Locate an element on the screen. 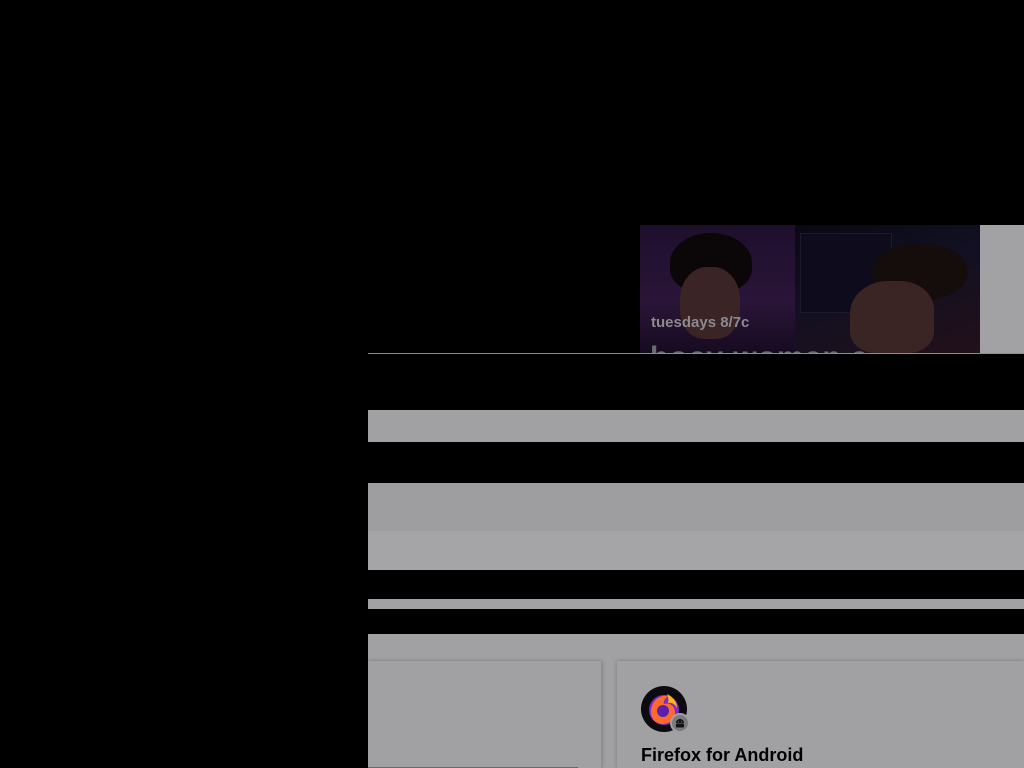 The image size is (1024, 768). promo-tagline: tuesdays 8/7c is located at coordinates (700, 322).